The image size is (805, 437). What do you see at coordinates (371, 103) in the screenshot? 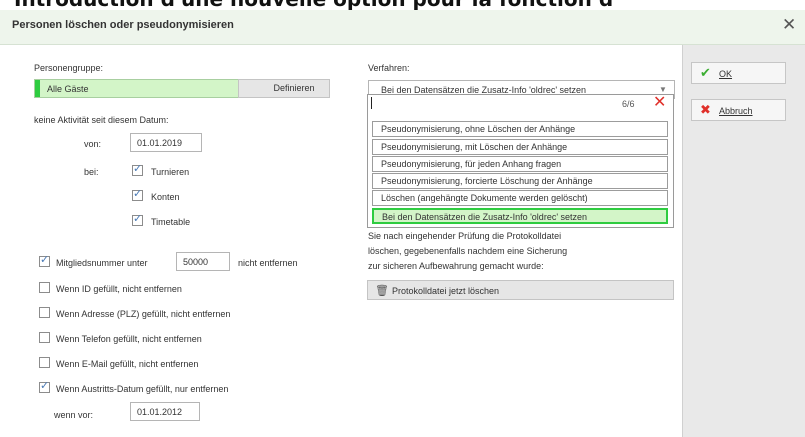
I see `text-cursor` at bounding box center [371, 103].